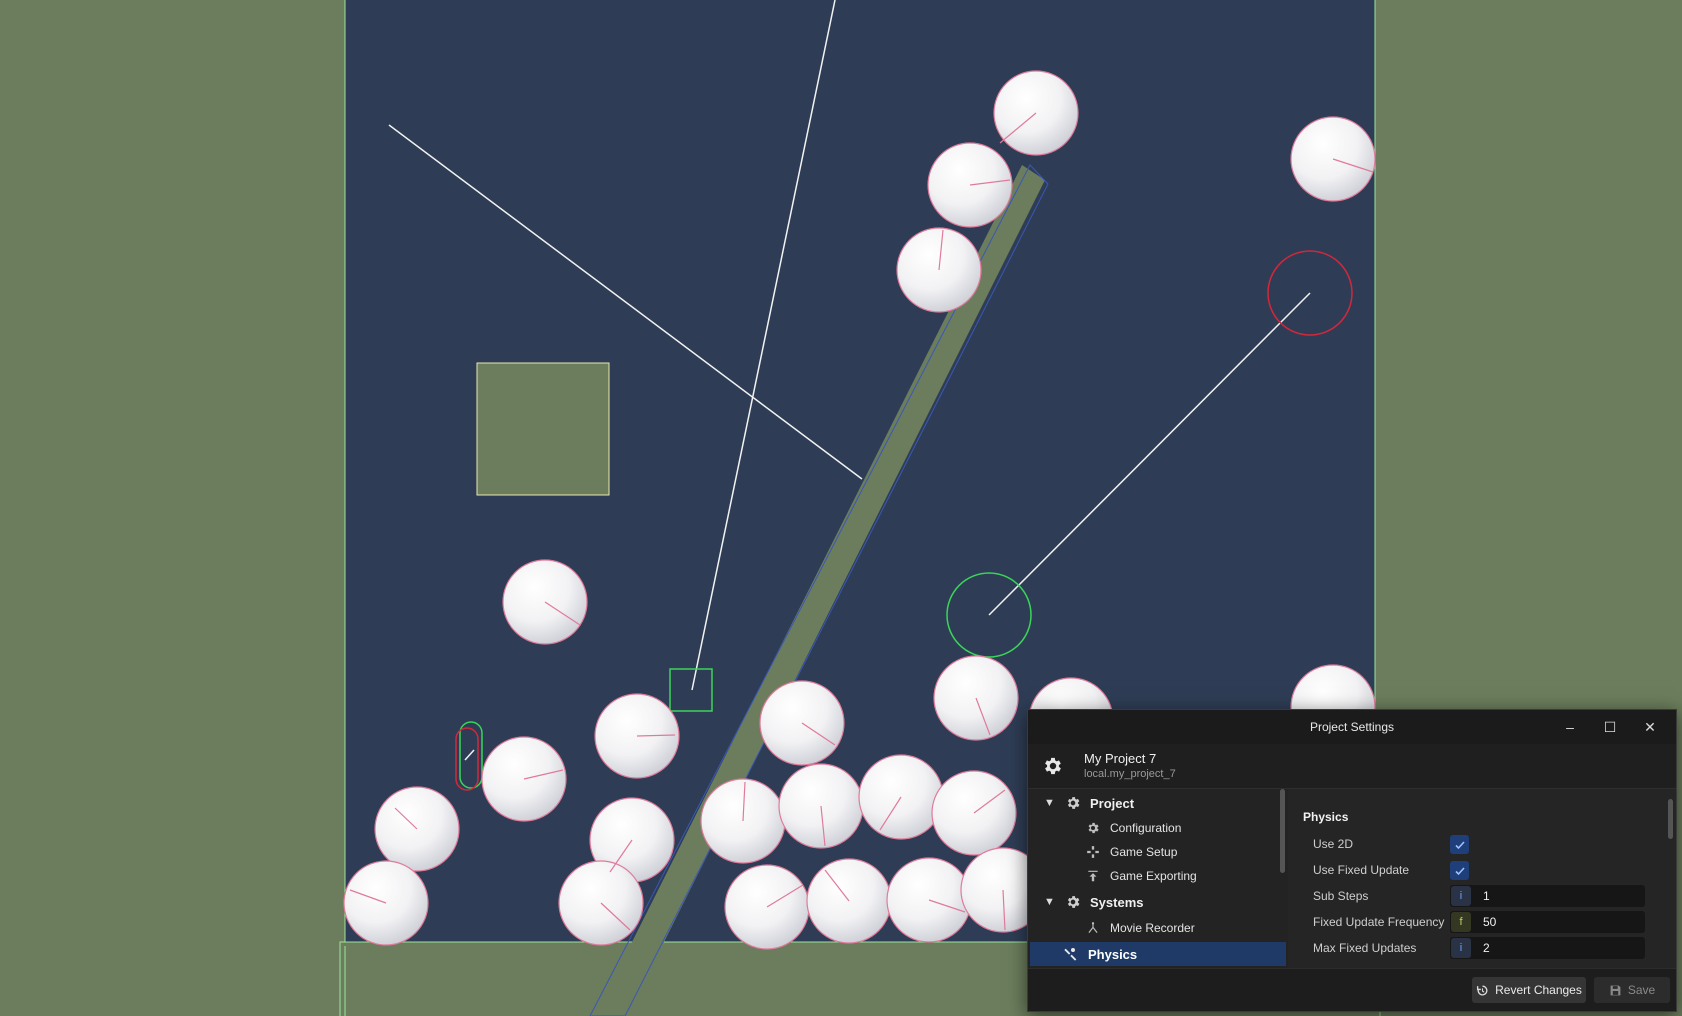  What do you see at coordinates (1093, 852) in the screenshot?
I see `gamepad-icon` at bounding box center [1093, 852].